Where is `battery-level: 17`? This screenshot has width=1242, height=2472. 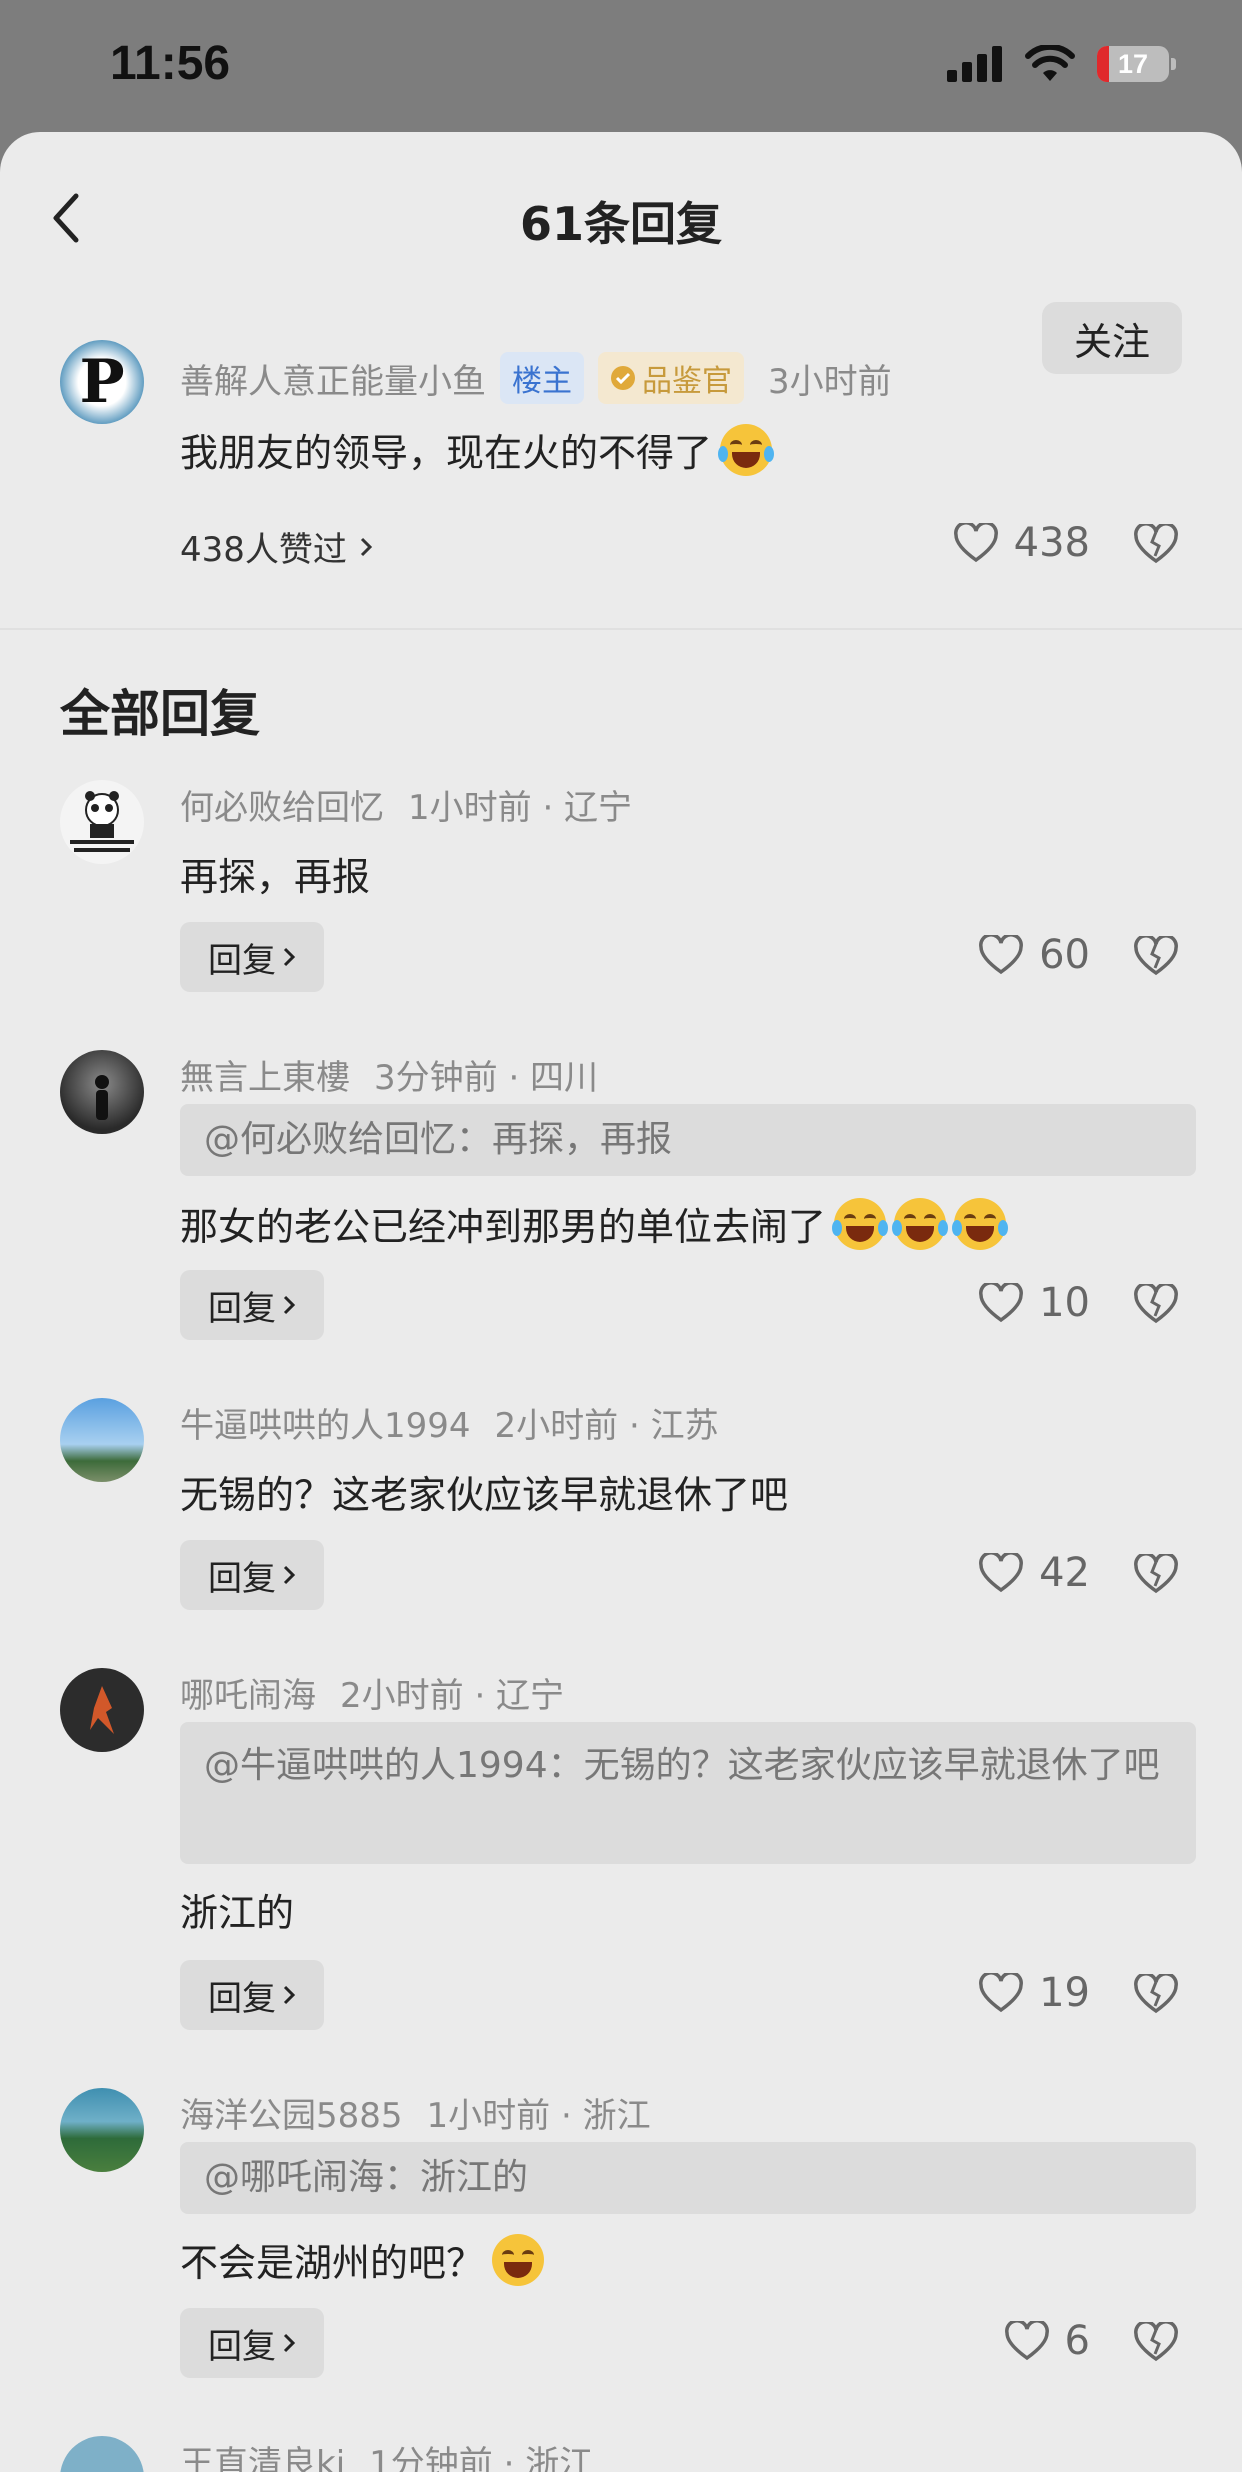 battery-level: 17 is located at coordinates (1133, 63).